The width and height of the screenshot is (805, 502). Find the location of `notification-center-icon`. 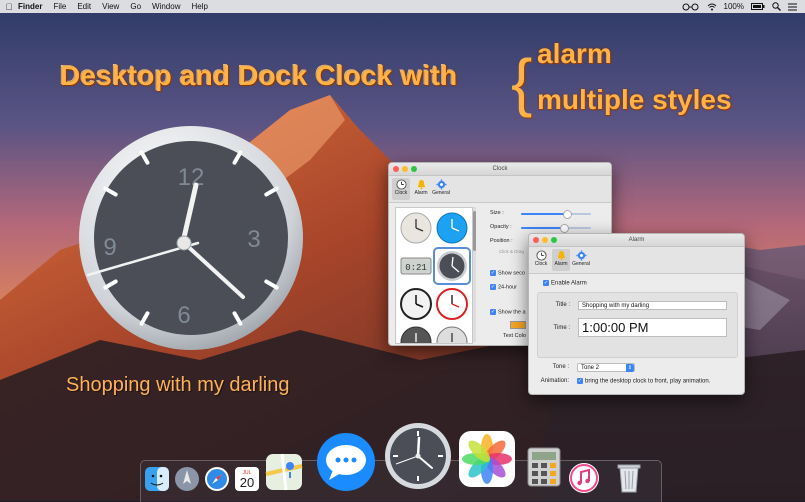

notification-center-icon is located at coordinates (792, 7).